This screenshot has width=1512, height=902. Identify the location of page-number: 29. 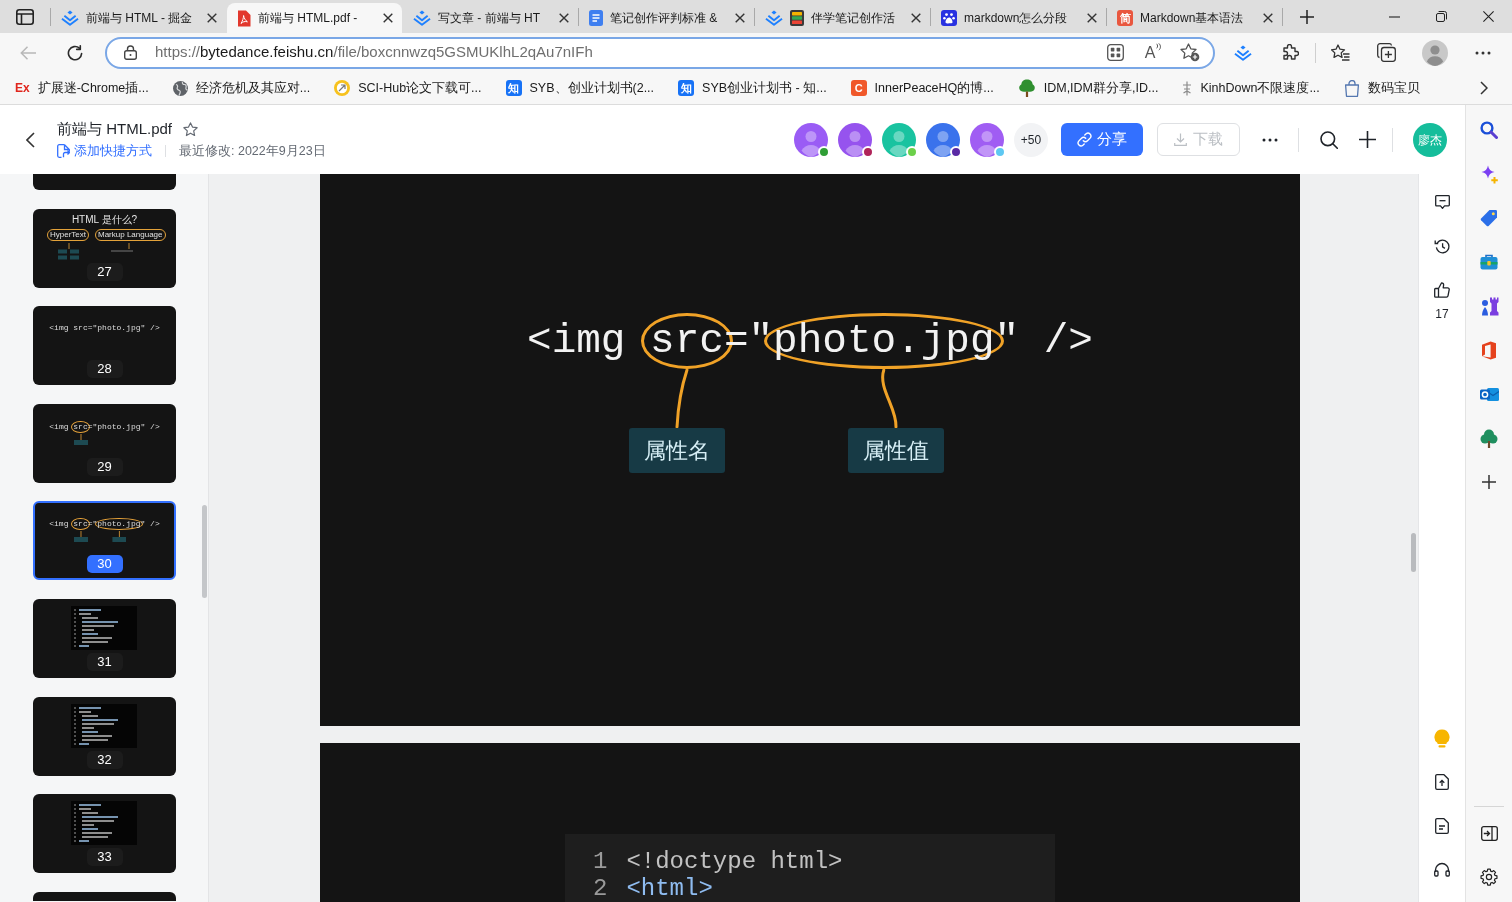
(104, 466).